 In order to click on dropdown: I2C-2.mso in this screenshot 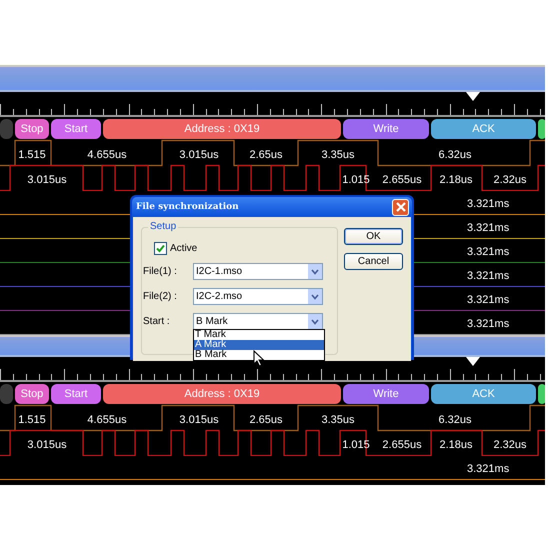, I will do `click(258, 296)`.